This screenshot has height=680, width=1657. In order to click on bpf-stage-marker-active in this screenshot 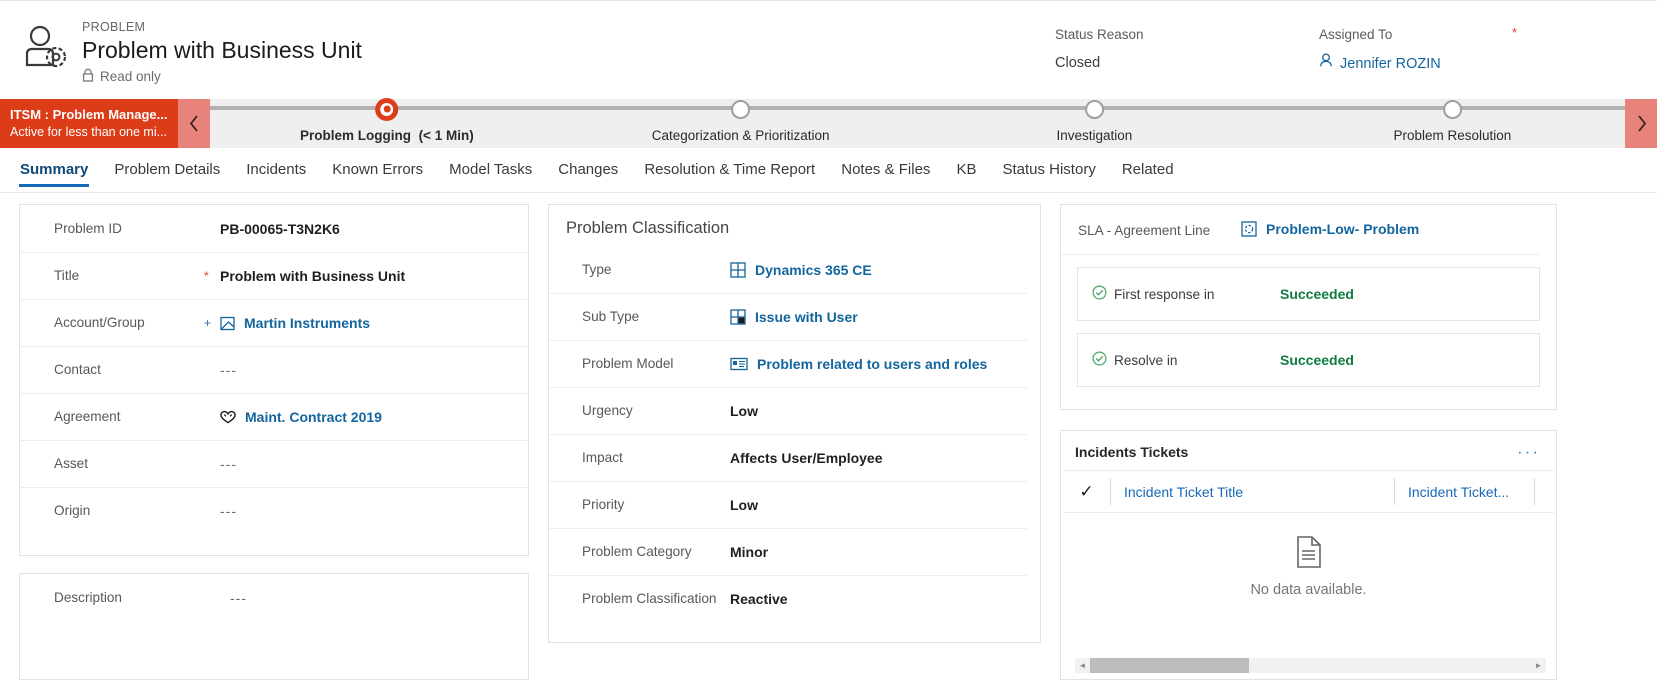, I will do `click(387, 109)`.